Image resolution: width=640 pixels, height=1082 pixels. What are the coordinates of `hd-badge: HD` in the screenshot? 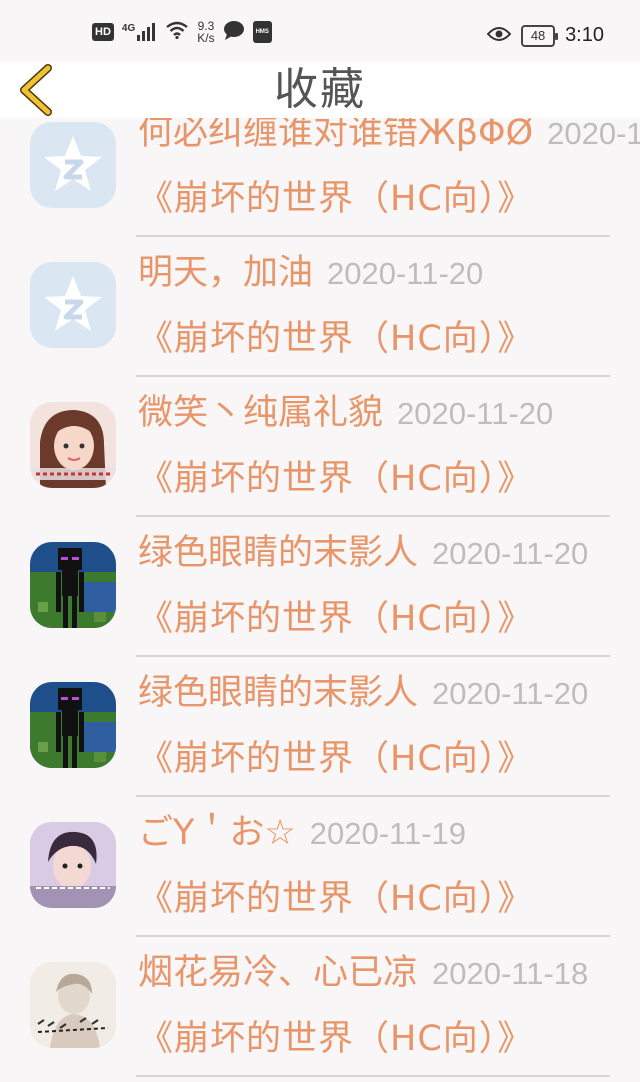 It's located at (103, 32).